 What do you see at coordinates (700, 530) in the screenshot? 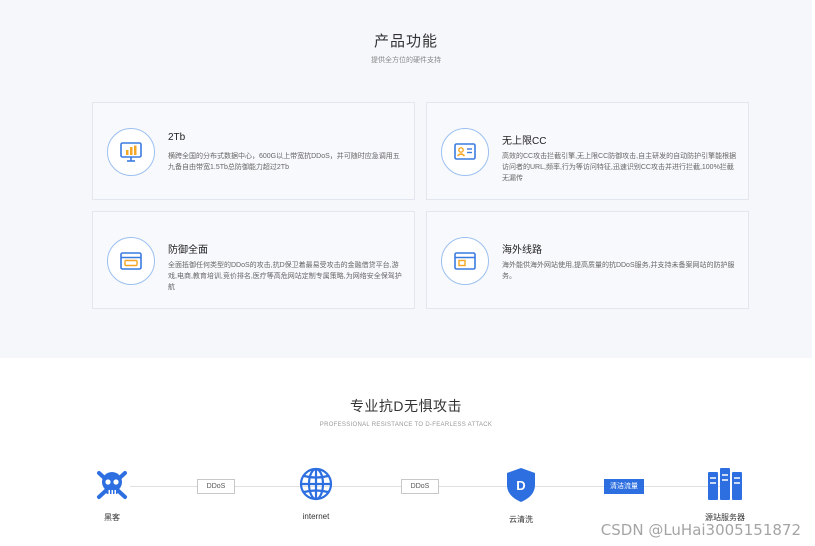
I see `watermark: CSDN @LuHai3005151872` at bounding box center [700, 530].